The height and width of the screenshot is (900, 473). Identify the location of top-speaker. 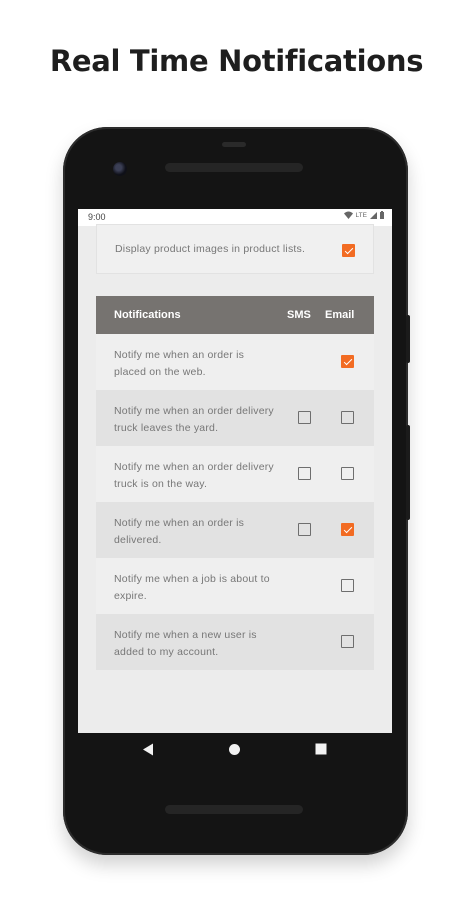
(234, 167).